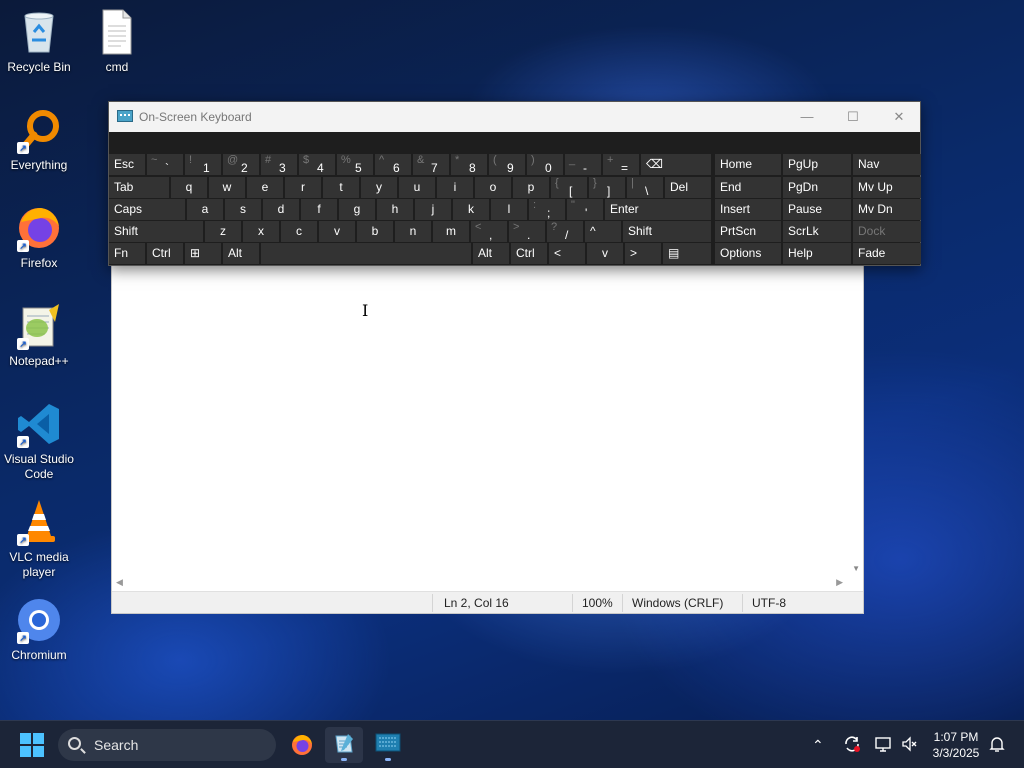 The image size is (1024, 768). I want to click on key-help: Help, so click(817, 253).